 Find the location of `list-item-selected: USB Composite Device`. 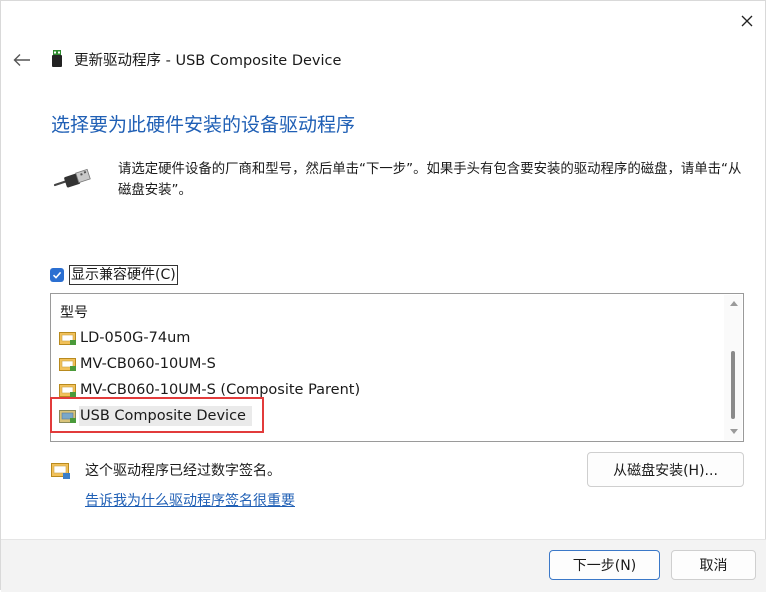

list-item-selected: USB Composite Device is located at coordinates (387, 416).